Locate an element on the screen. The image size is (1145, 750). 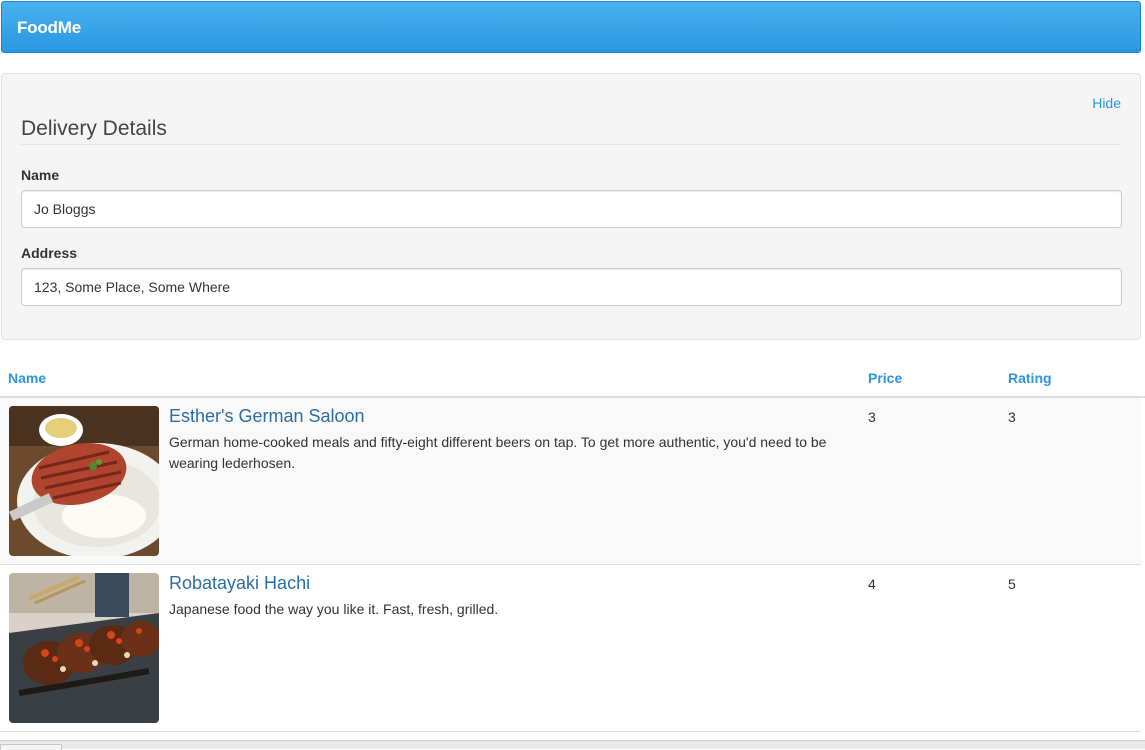
name-input is located at coordinates (571, 209).